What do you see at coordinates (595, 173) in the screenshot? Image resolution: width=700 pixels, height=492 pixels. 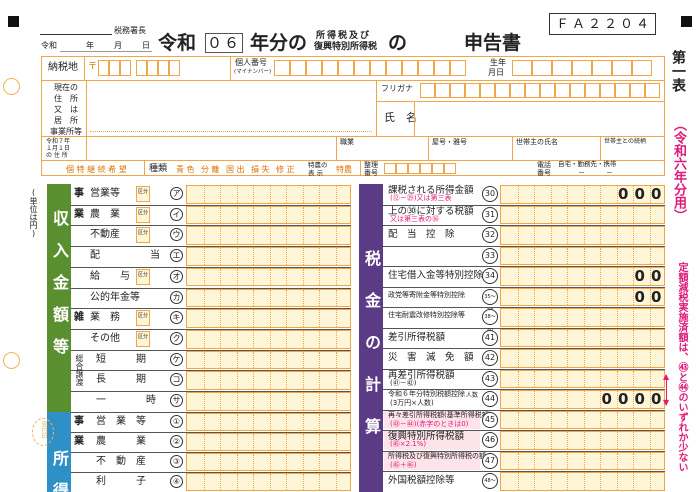 I see `phone-number-field: － －` at bounding box center [595, 173].